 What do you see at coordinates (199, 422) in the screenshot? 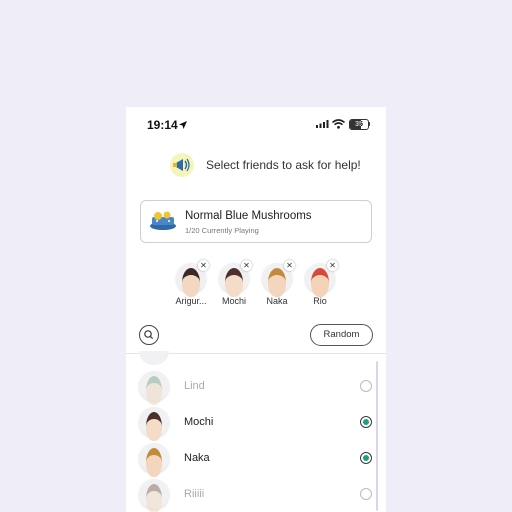
I see `friend-name: Mochi` at bounding box center [199, 422].